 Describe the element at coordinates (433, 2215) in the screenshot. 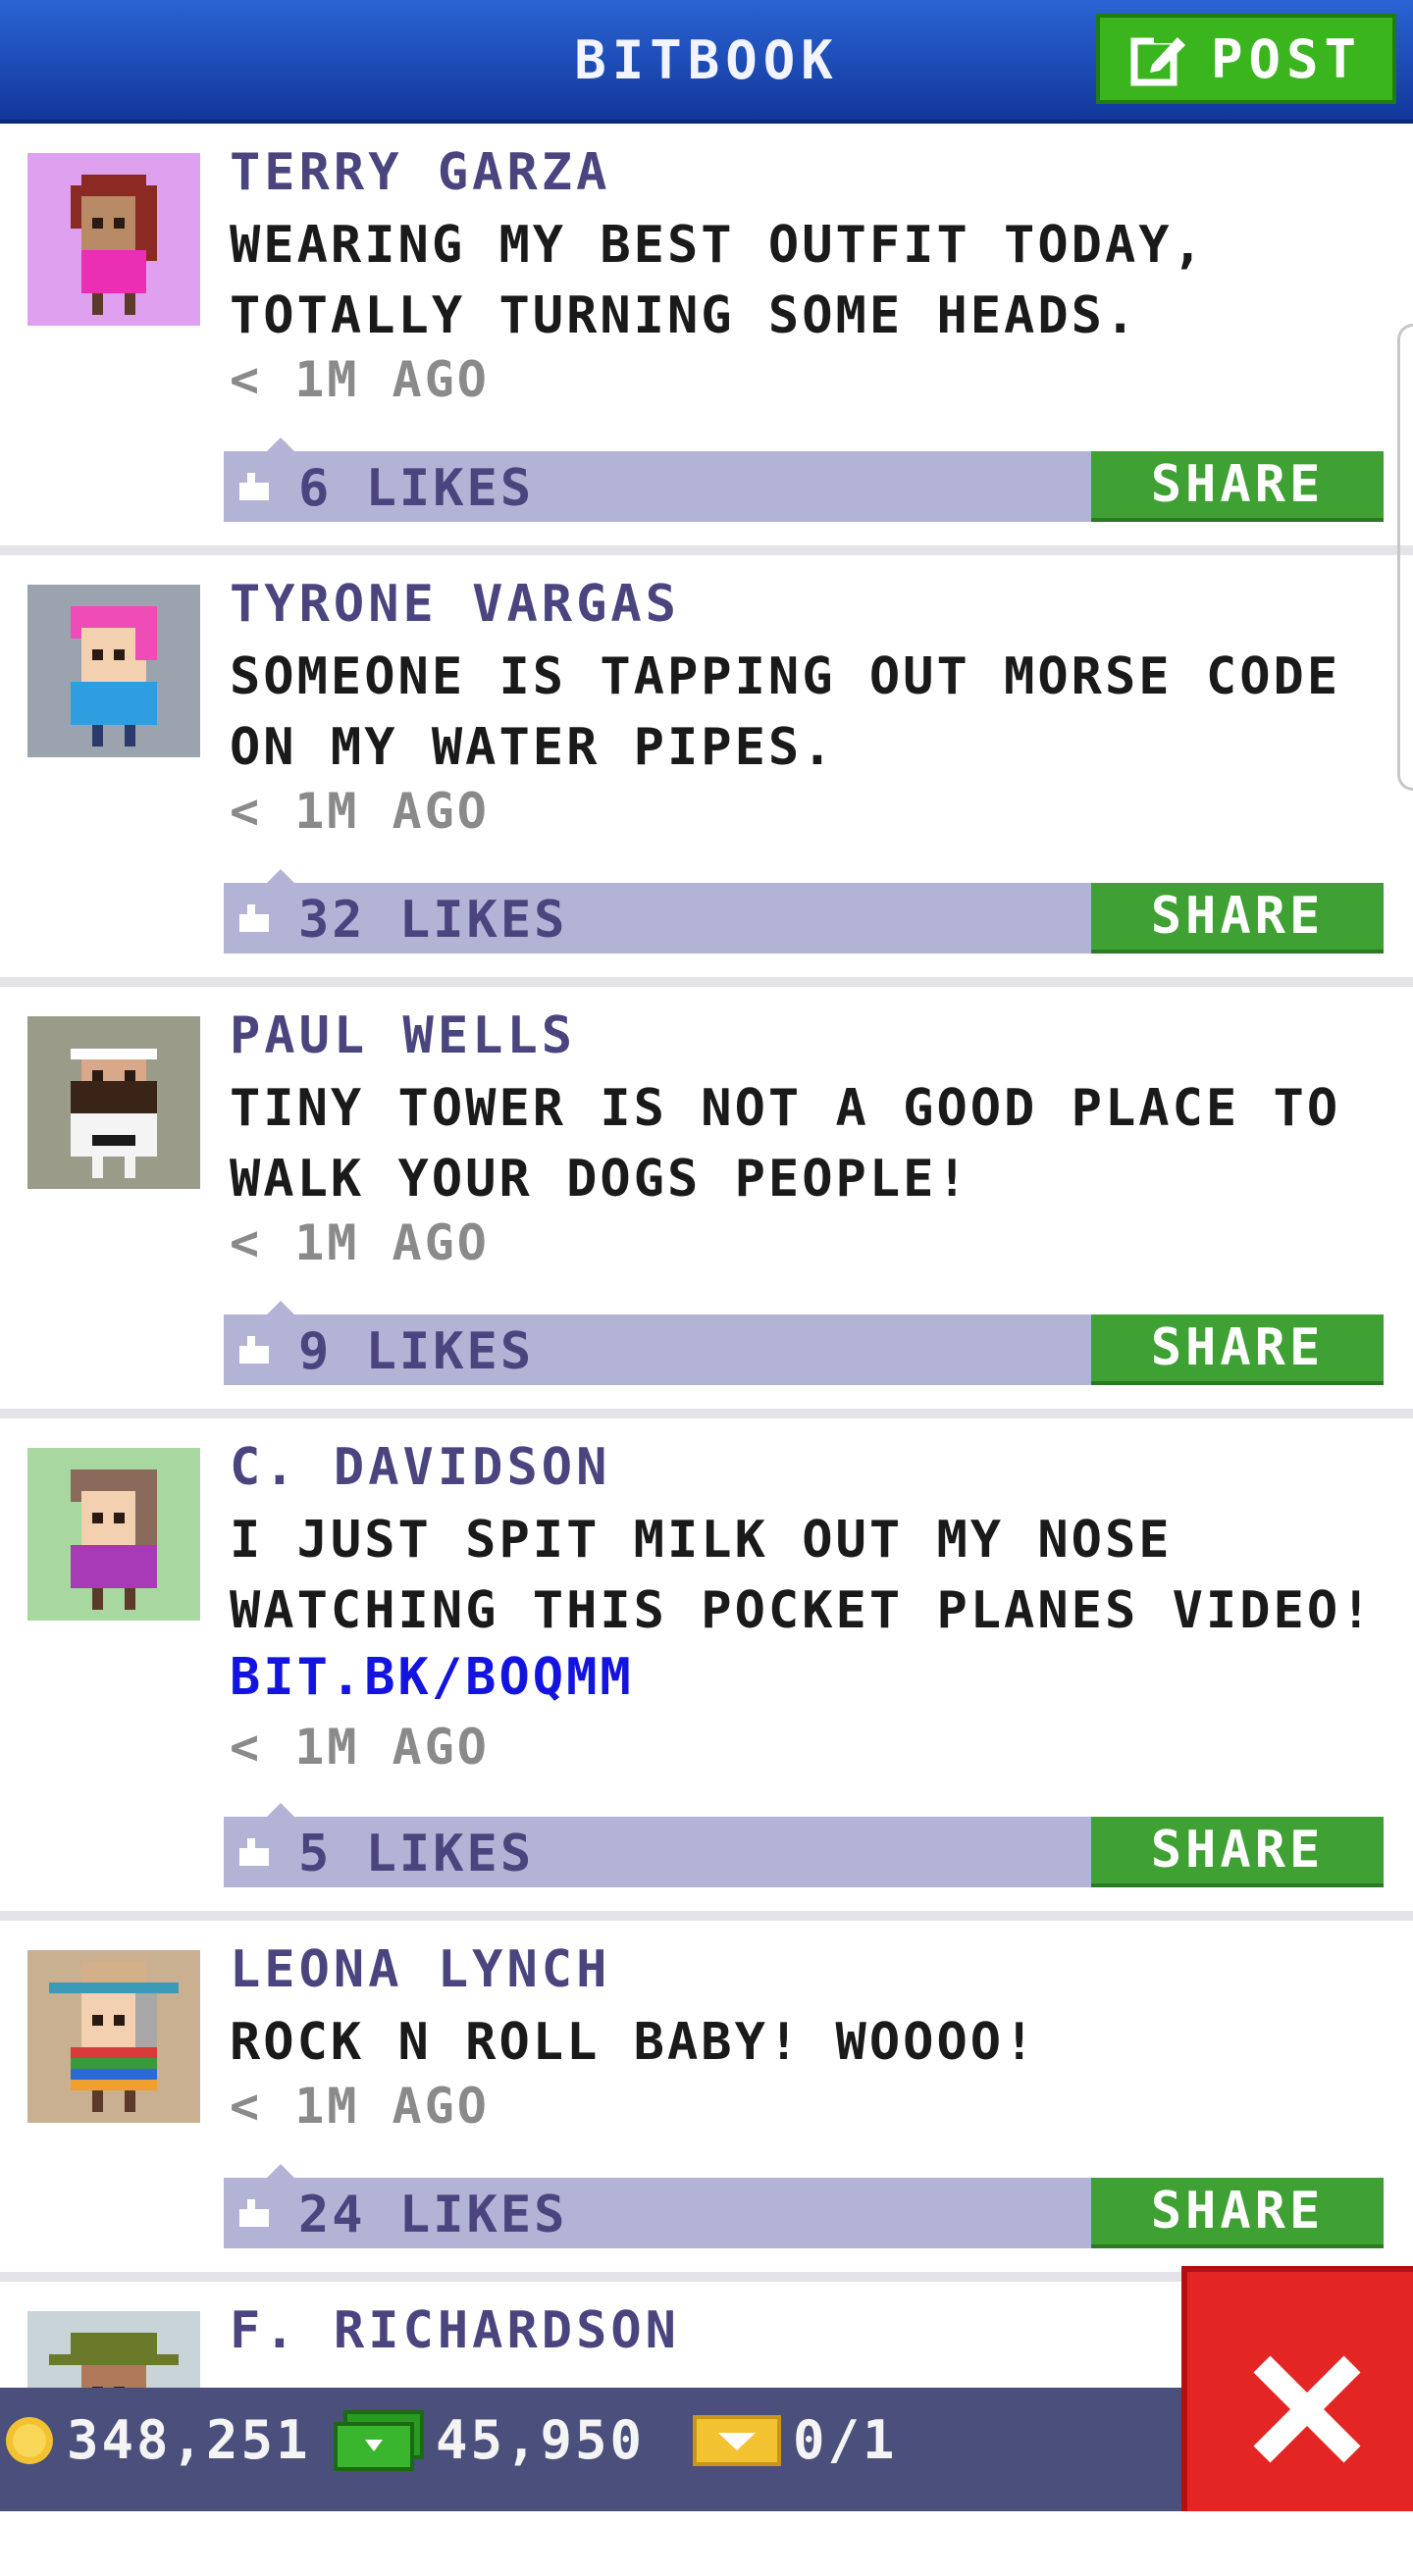

I see `like-count: 24 LIKES` at that location.